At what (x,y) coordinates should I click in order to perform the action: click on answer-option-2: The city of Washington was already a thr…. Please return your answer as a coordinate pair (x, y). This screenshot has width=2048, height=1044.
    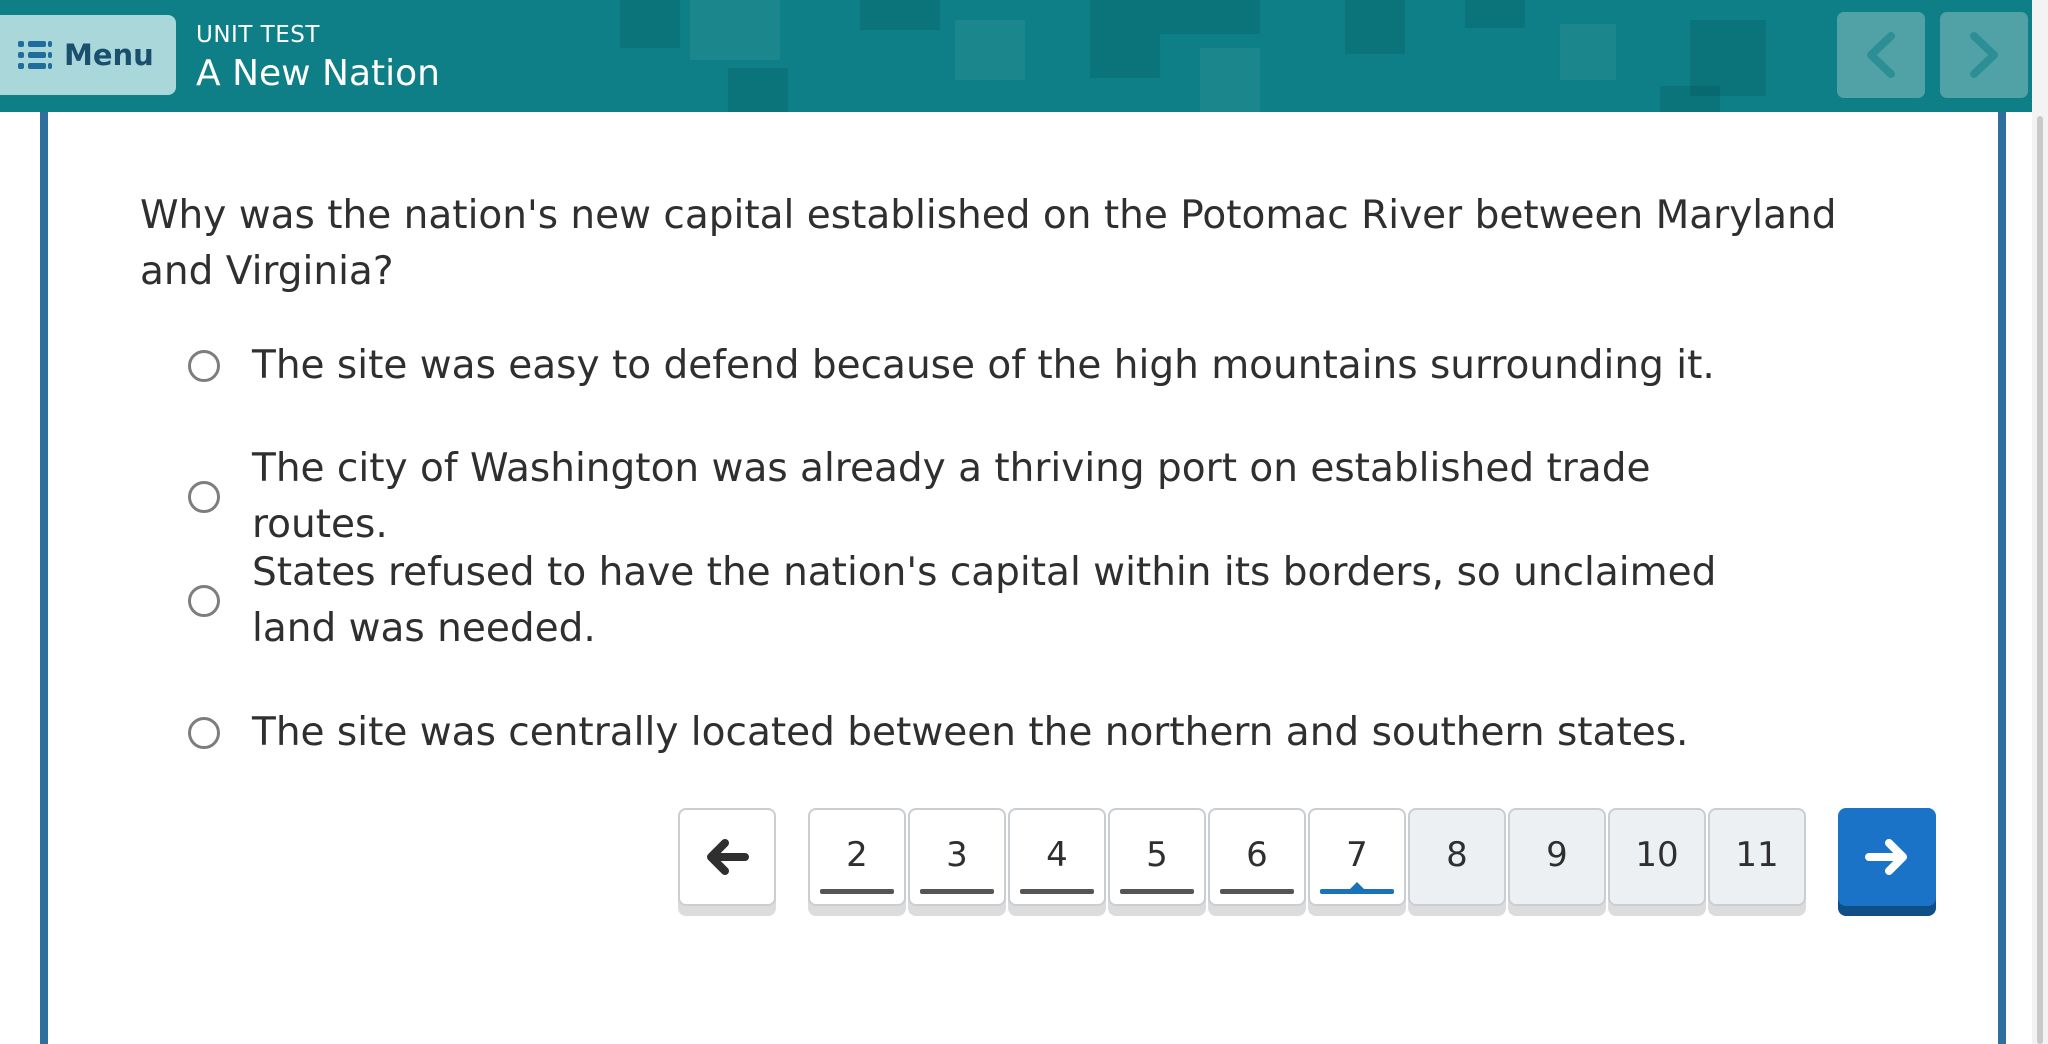
    Looking at the image, I should click on (998, 497).